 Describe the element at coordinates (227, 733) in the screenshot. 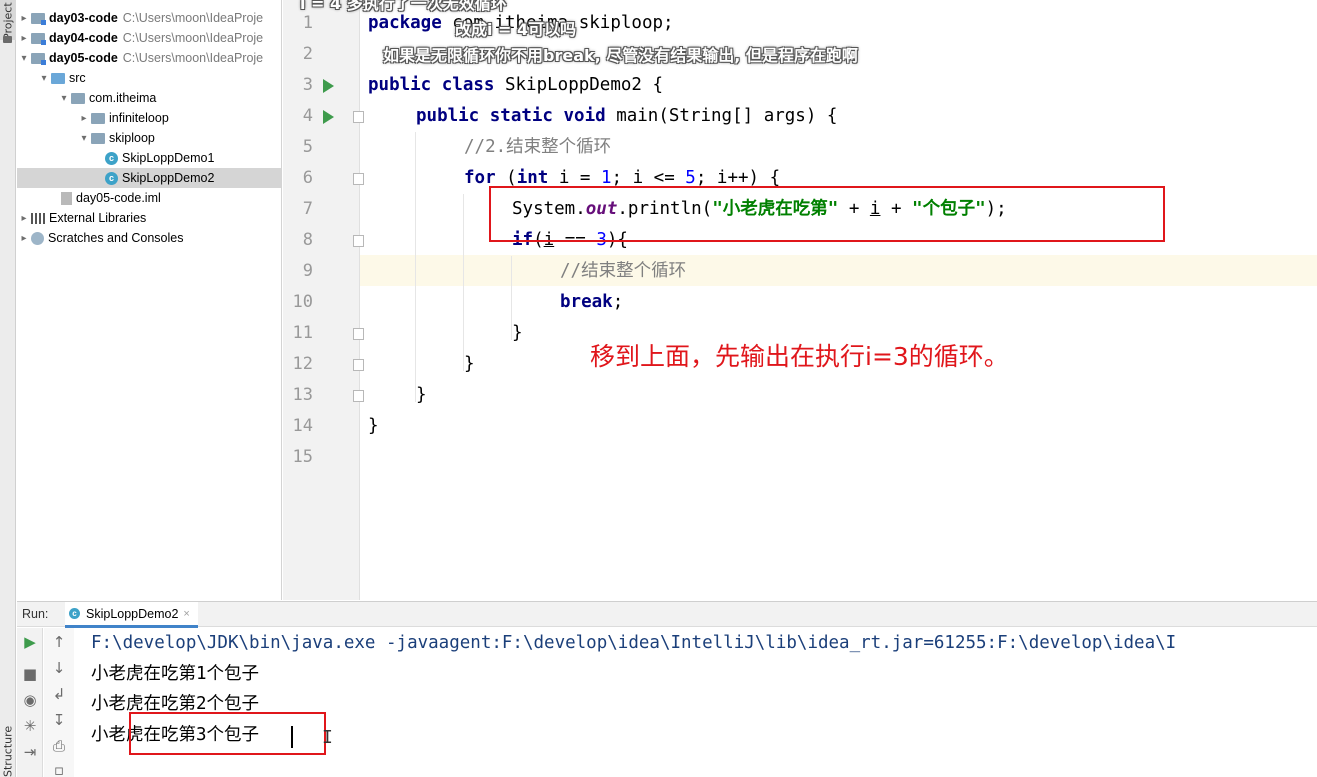

I see `highlight-box-output` at that location.